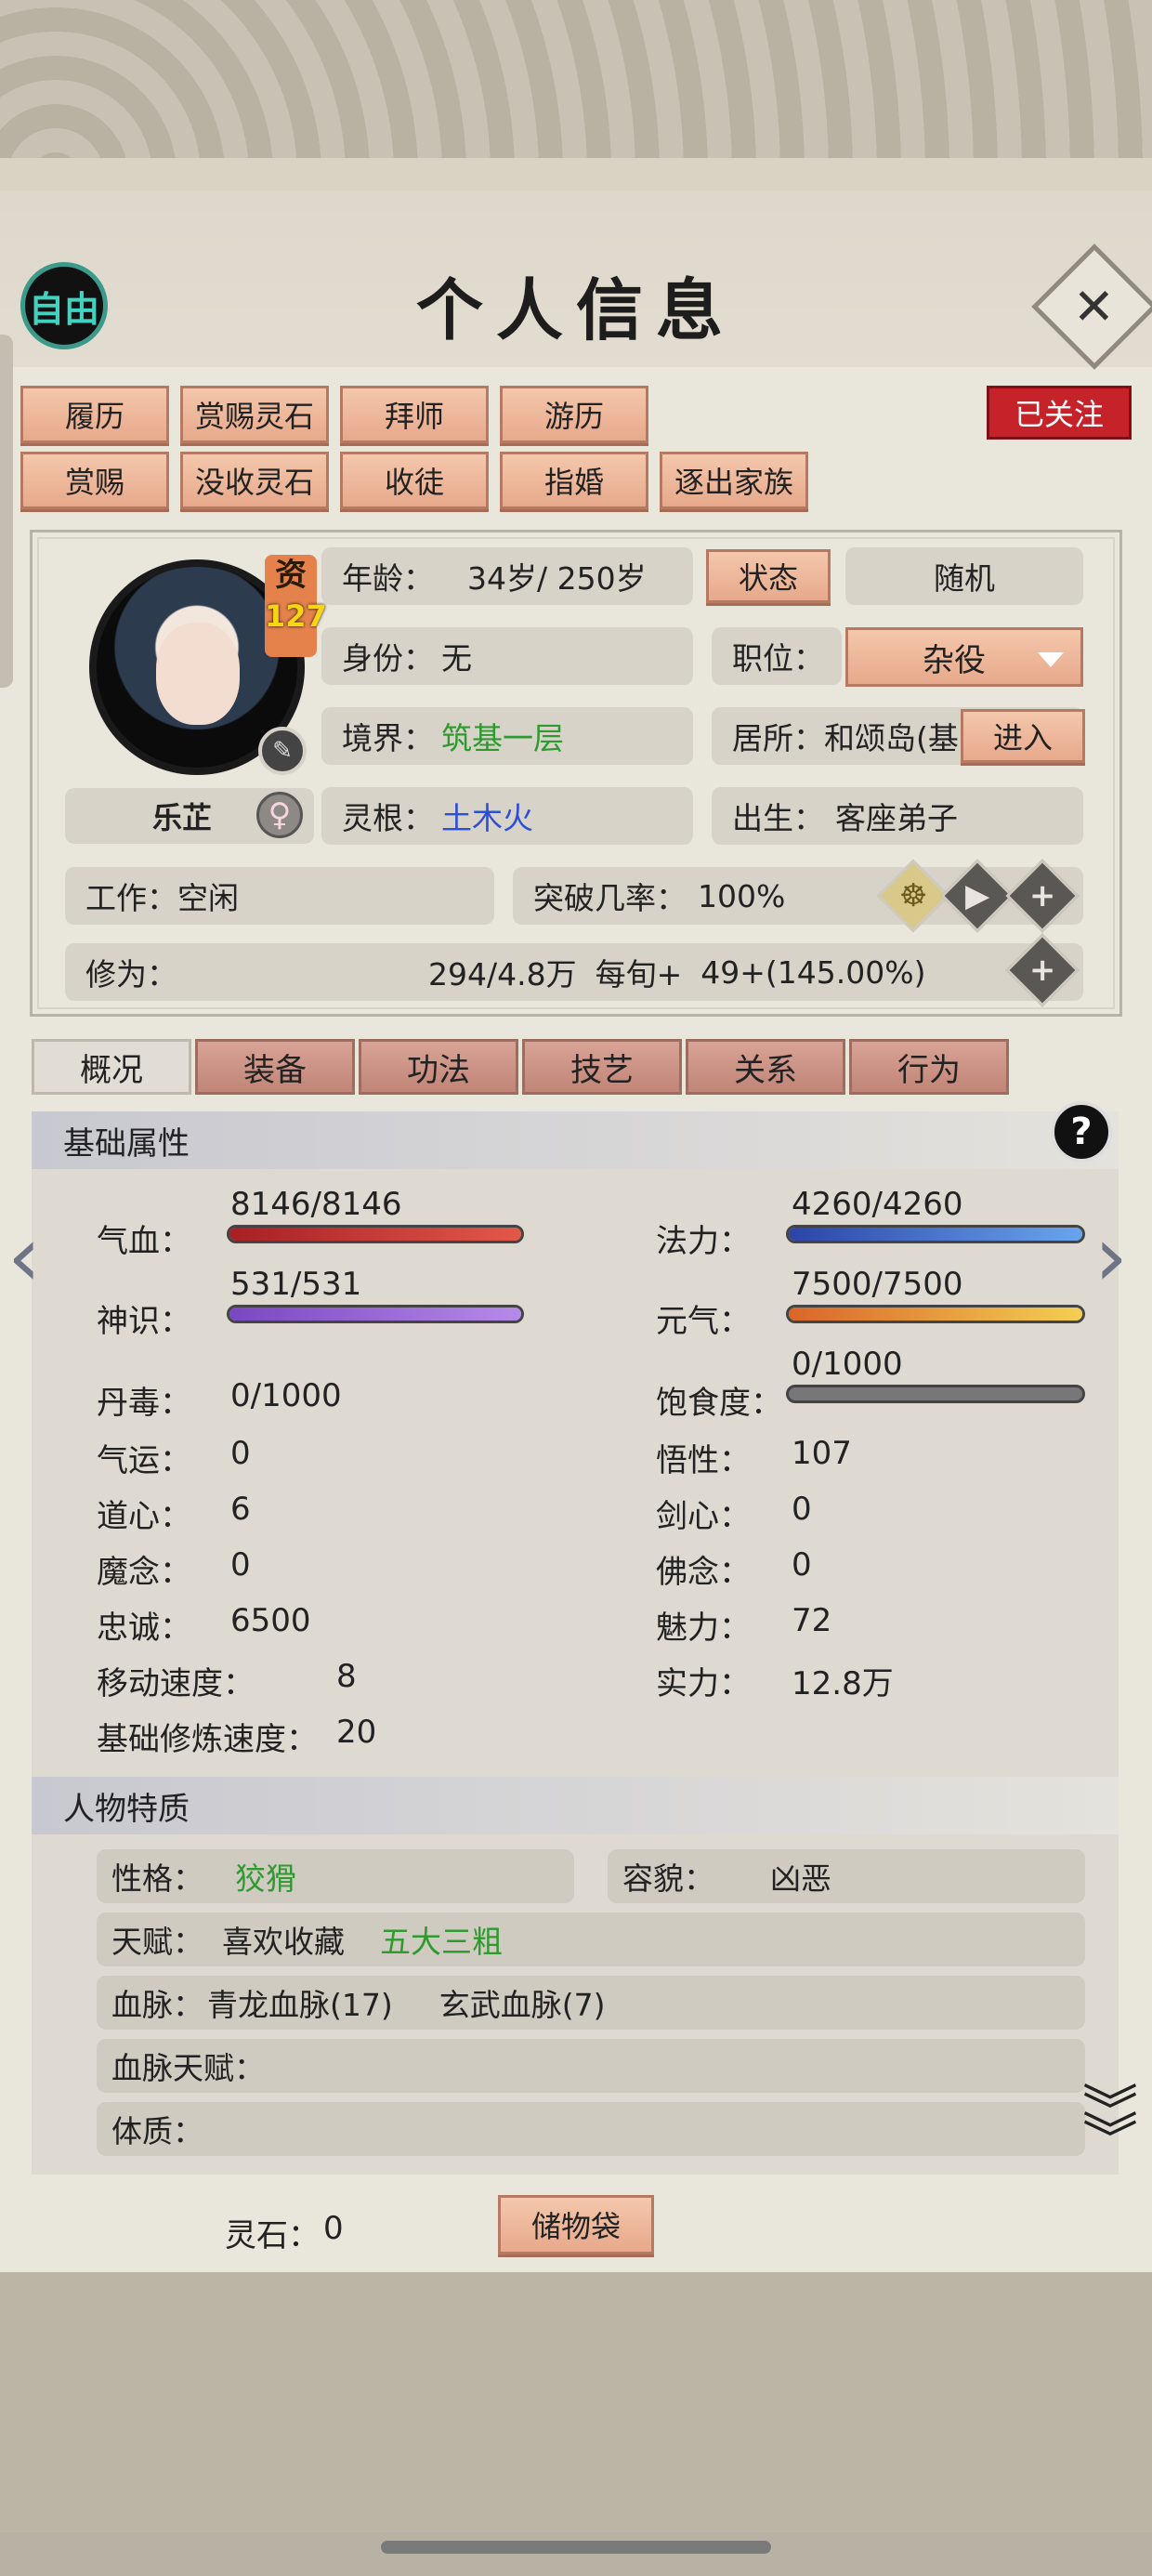 This screenshot has height=2576, width=1152. What do you see at coordinates (188, 2068) in the screenshot?
I see `blood-talent-label: 血脉天赋：` at bounding box center [188, 2068].